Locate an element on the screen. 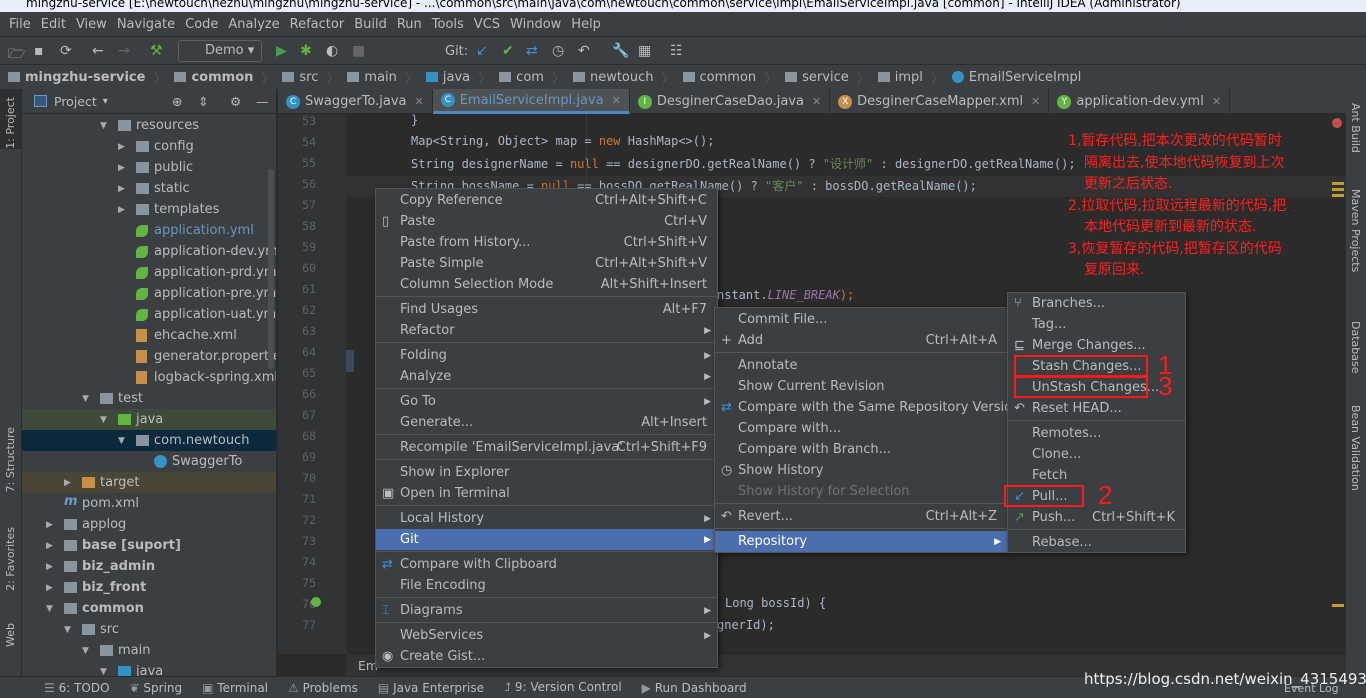  tree-item: ▶ static is located at coordinates (149, 188).